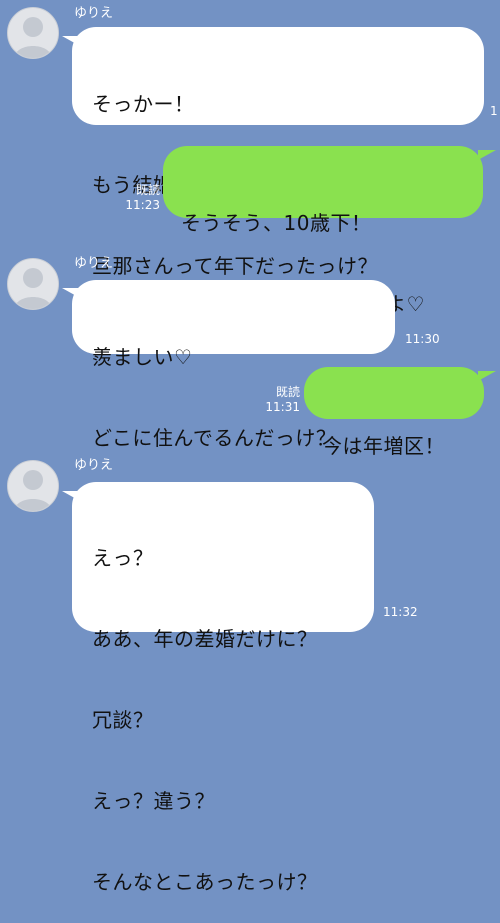  Describe the element at coordinates (422, 339) in the screenshot. I see `message-time: 11:30` at that location.